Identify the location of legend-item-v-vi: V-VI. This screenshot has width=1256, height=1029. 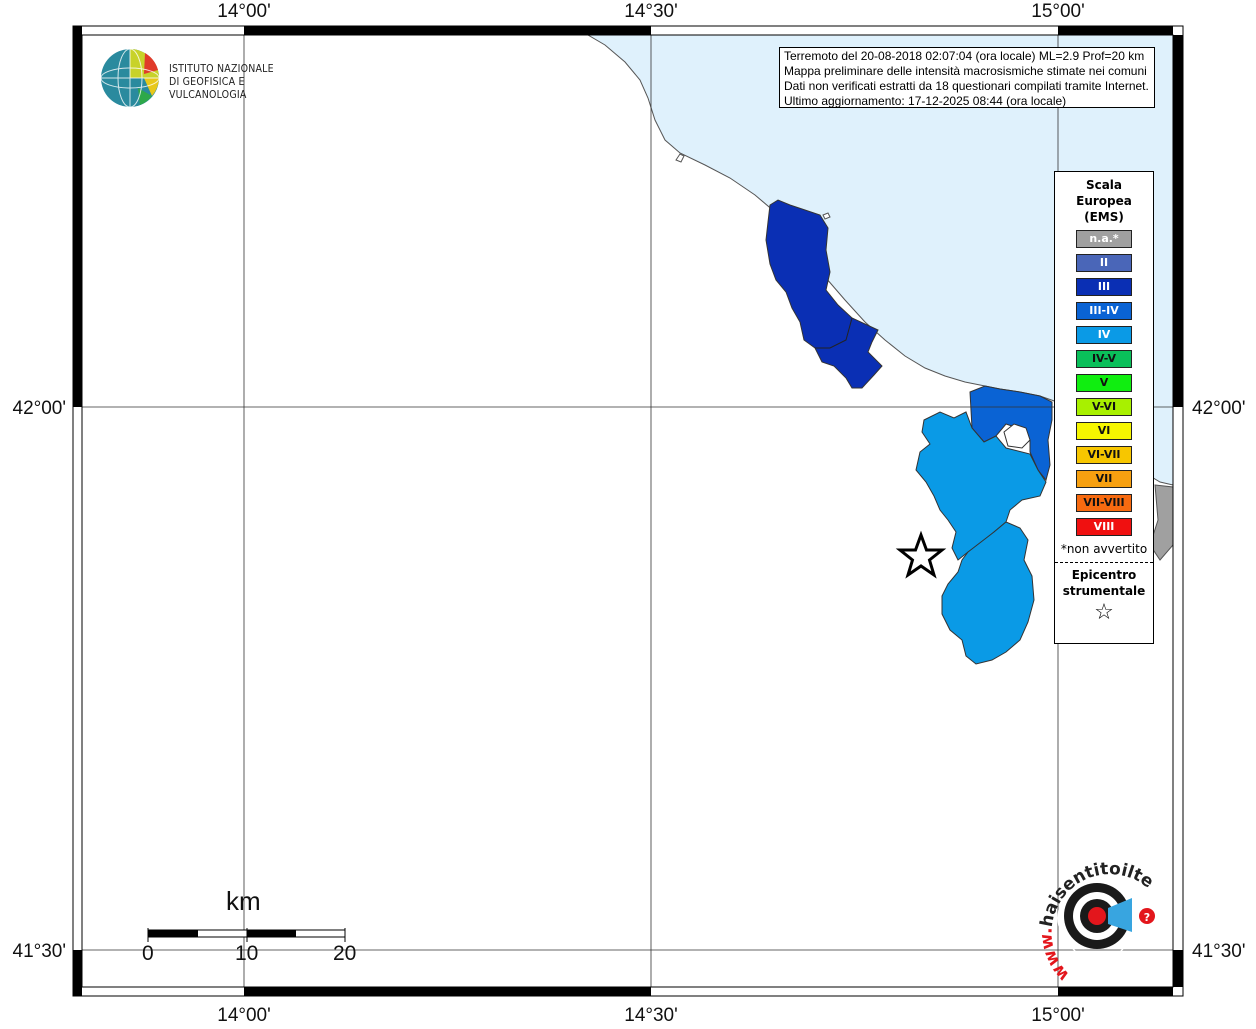
(1104, 407).